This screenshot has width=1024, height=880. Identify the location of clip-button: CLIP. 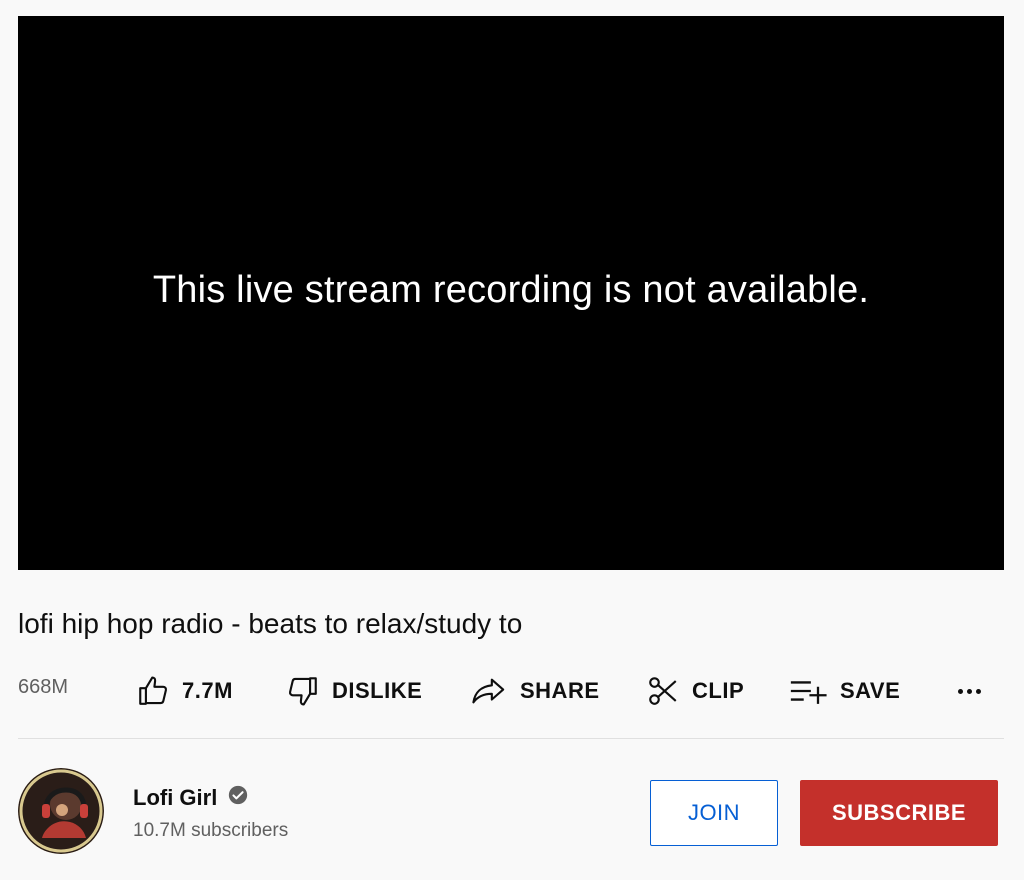
(695, 691).